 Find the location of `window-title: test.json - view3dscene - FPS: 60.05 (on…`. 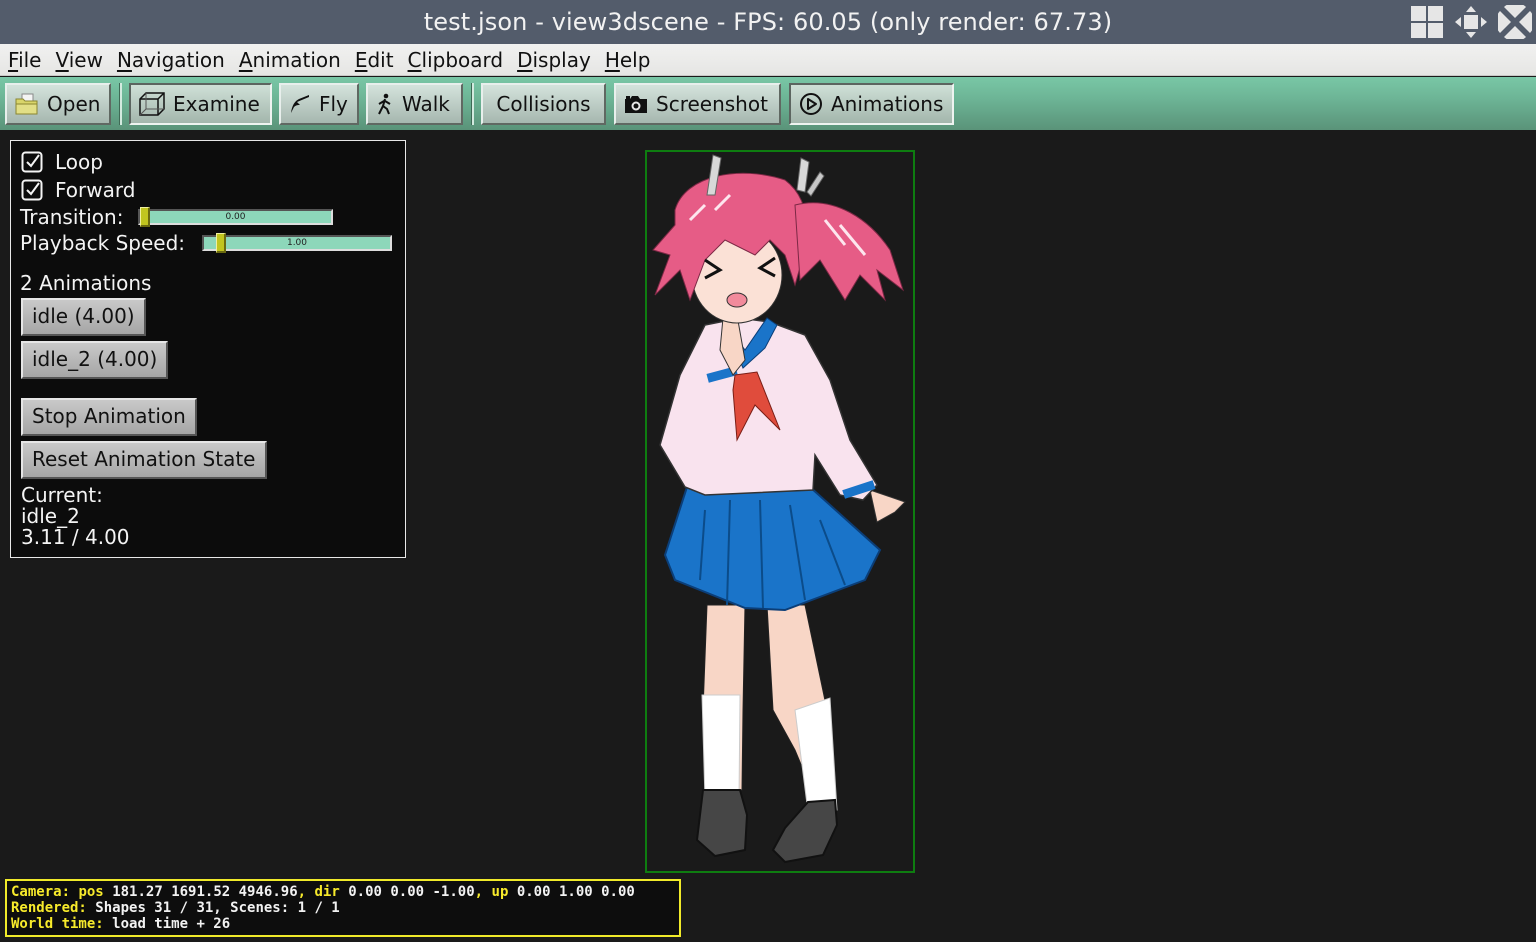

window-title: test.json - view3dscene - FPS: 60.05 (on… is located at coordinates (768, 22).